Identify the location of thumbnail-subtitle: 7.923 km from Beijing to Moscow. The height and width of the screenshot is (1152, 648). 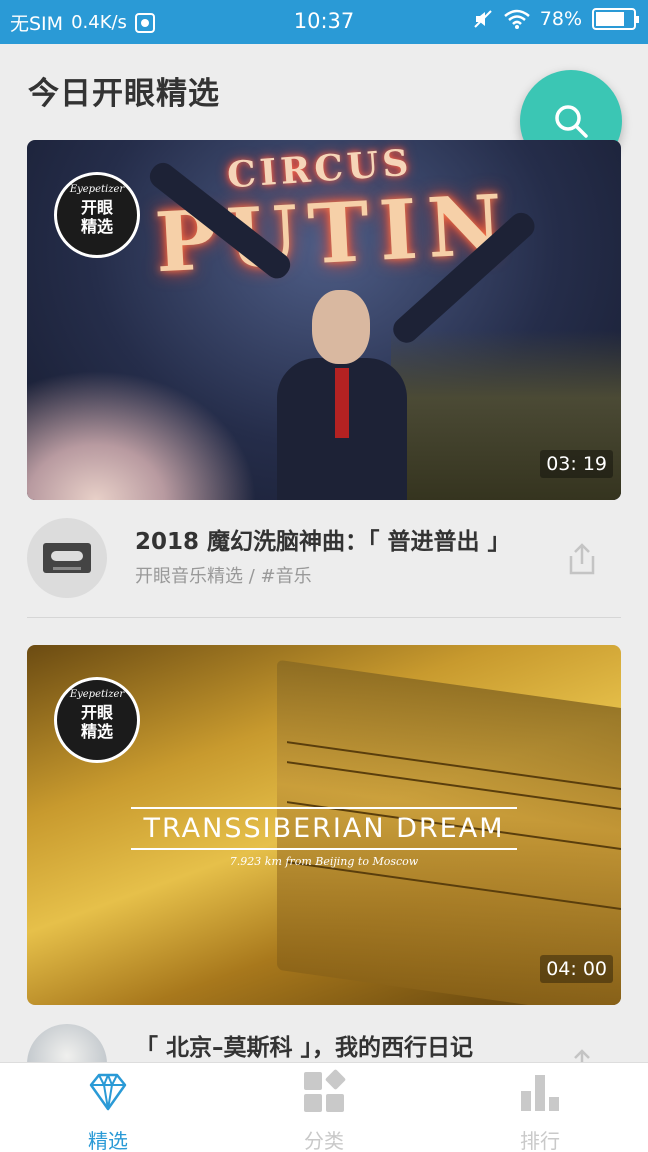
(324, 861).